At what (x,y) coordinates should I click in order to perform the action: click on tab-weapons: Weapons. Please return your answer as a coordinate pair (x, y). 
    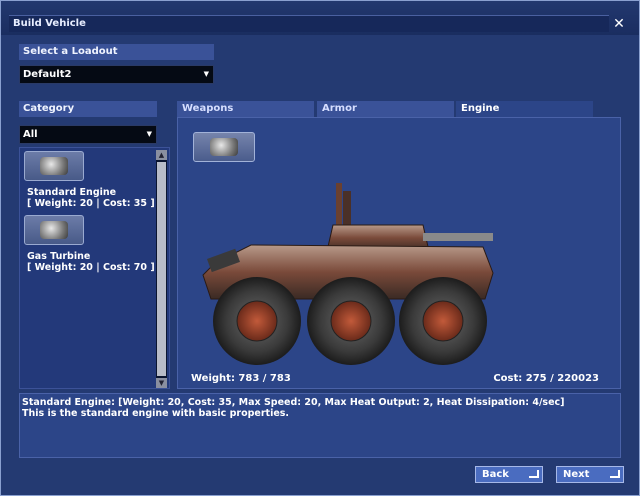
    Looking at the image, I should click on (245, 109).